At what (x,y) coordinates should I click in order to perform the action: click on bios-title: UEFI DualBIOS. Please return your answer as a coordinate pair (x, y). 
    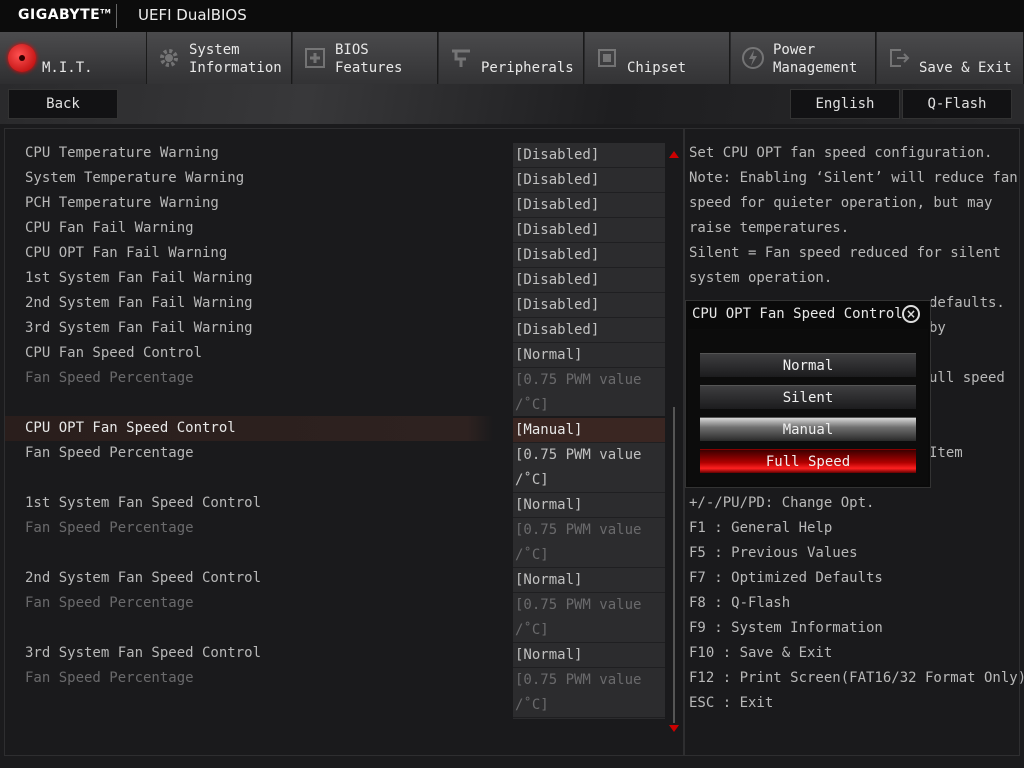
    Looking at the image, I should click on (192, 15).